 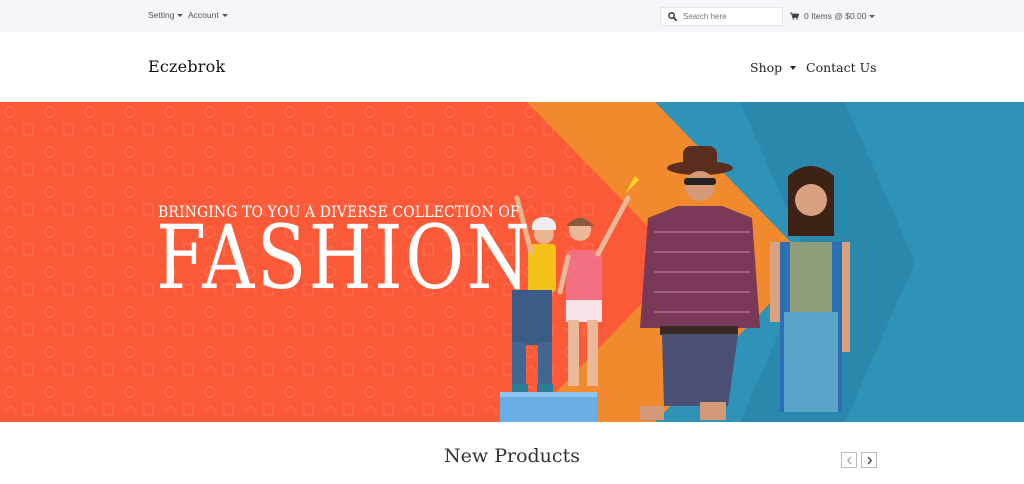 I want to click on nav-shop: Shop, so click(x=773, y=67).